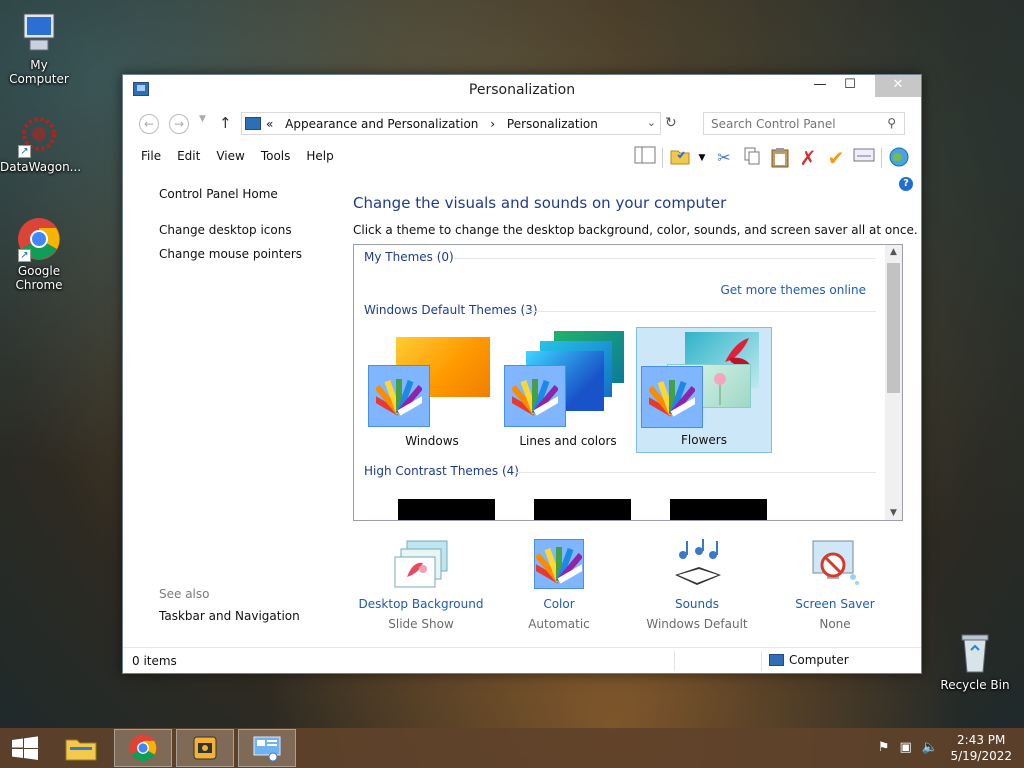 Image resolution: width=1024 pixels, height=768 pixels. What do you see at coordinates (267, 748) in the screenshot?
I see `taskbar-control-panel` at bounding box center [267, 748].